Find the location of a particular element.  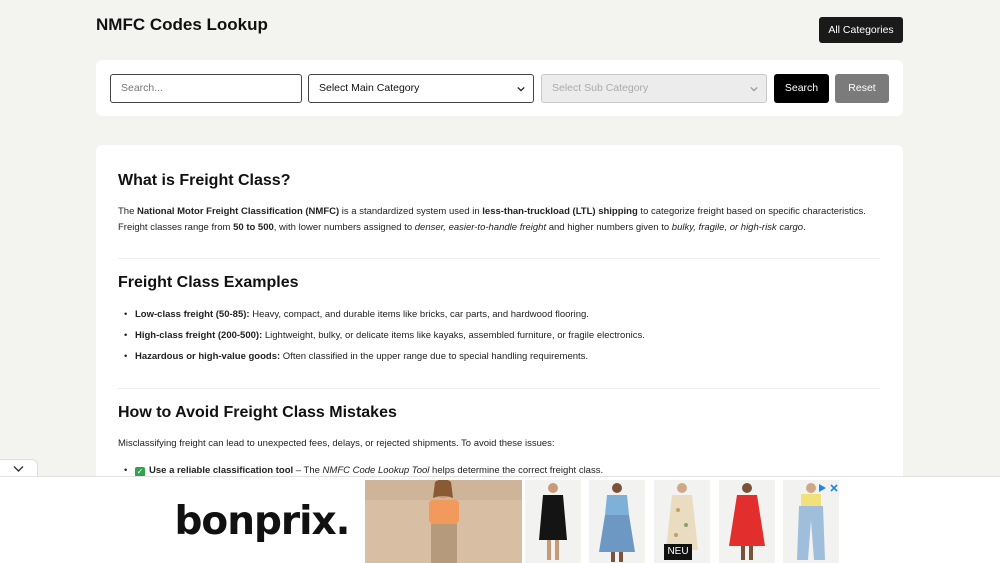

text-italic: NMFC Code Lookup Tool is located at coordinates (376, 470).